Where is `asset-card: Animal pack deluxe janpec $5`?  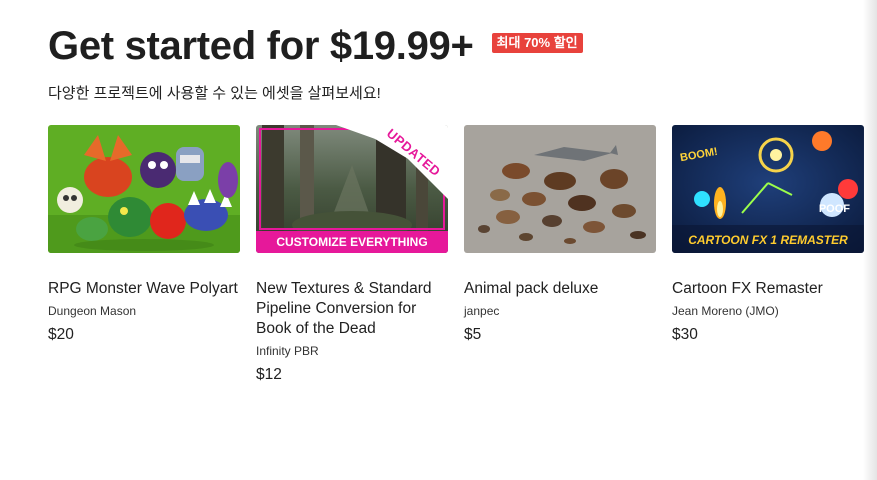
asset-card: Animal pack deluxe janpec $5 is located at coordinates (560, 255).